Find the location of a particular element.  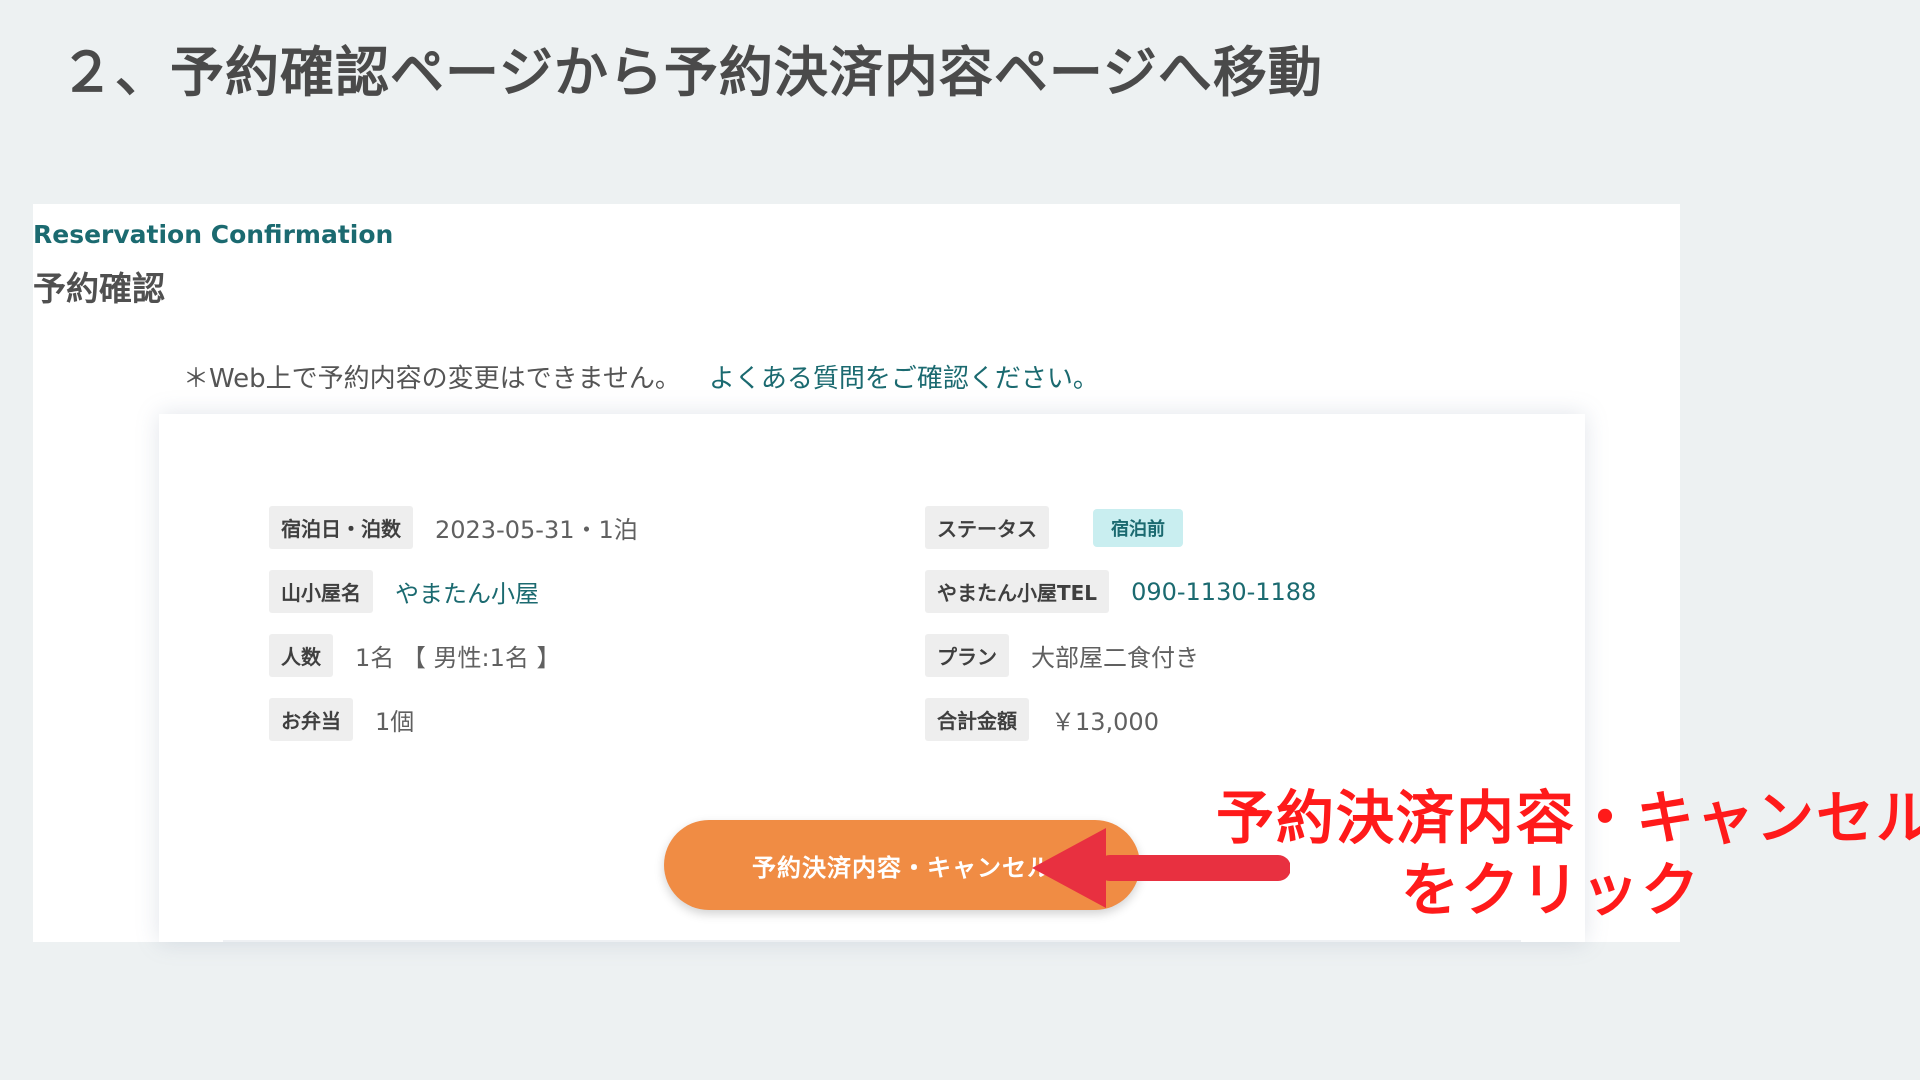

total-label: 合計金額 is located at coordinates (977, 719).